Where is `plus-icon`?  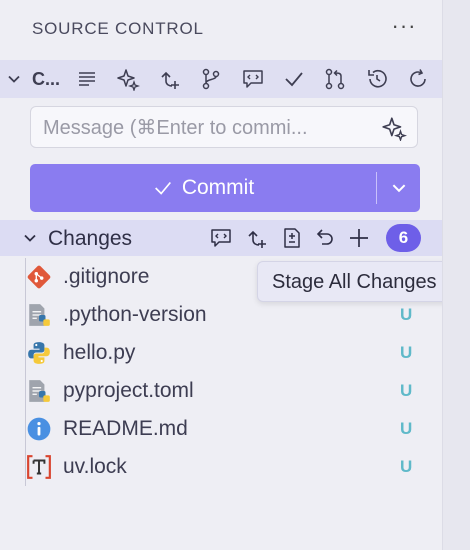 plus-icon is located at coordinates (359, 238).